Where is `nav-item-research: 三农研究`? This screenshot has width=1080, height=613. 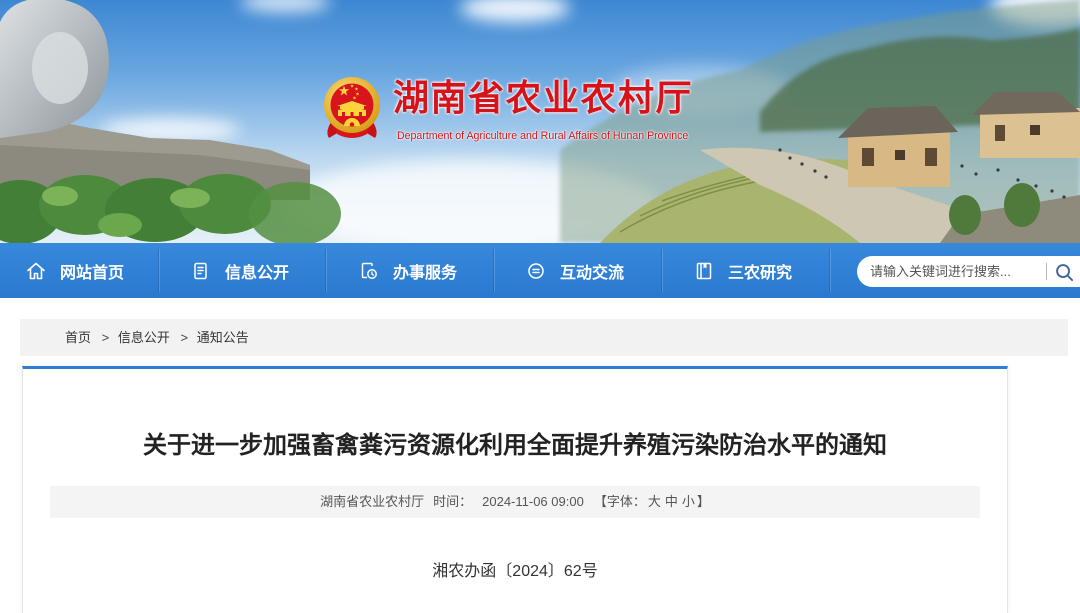
nav-item-research: 三农研究 is located at coordinates (746, 270).